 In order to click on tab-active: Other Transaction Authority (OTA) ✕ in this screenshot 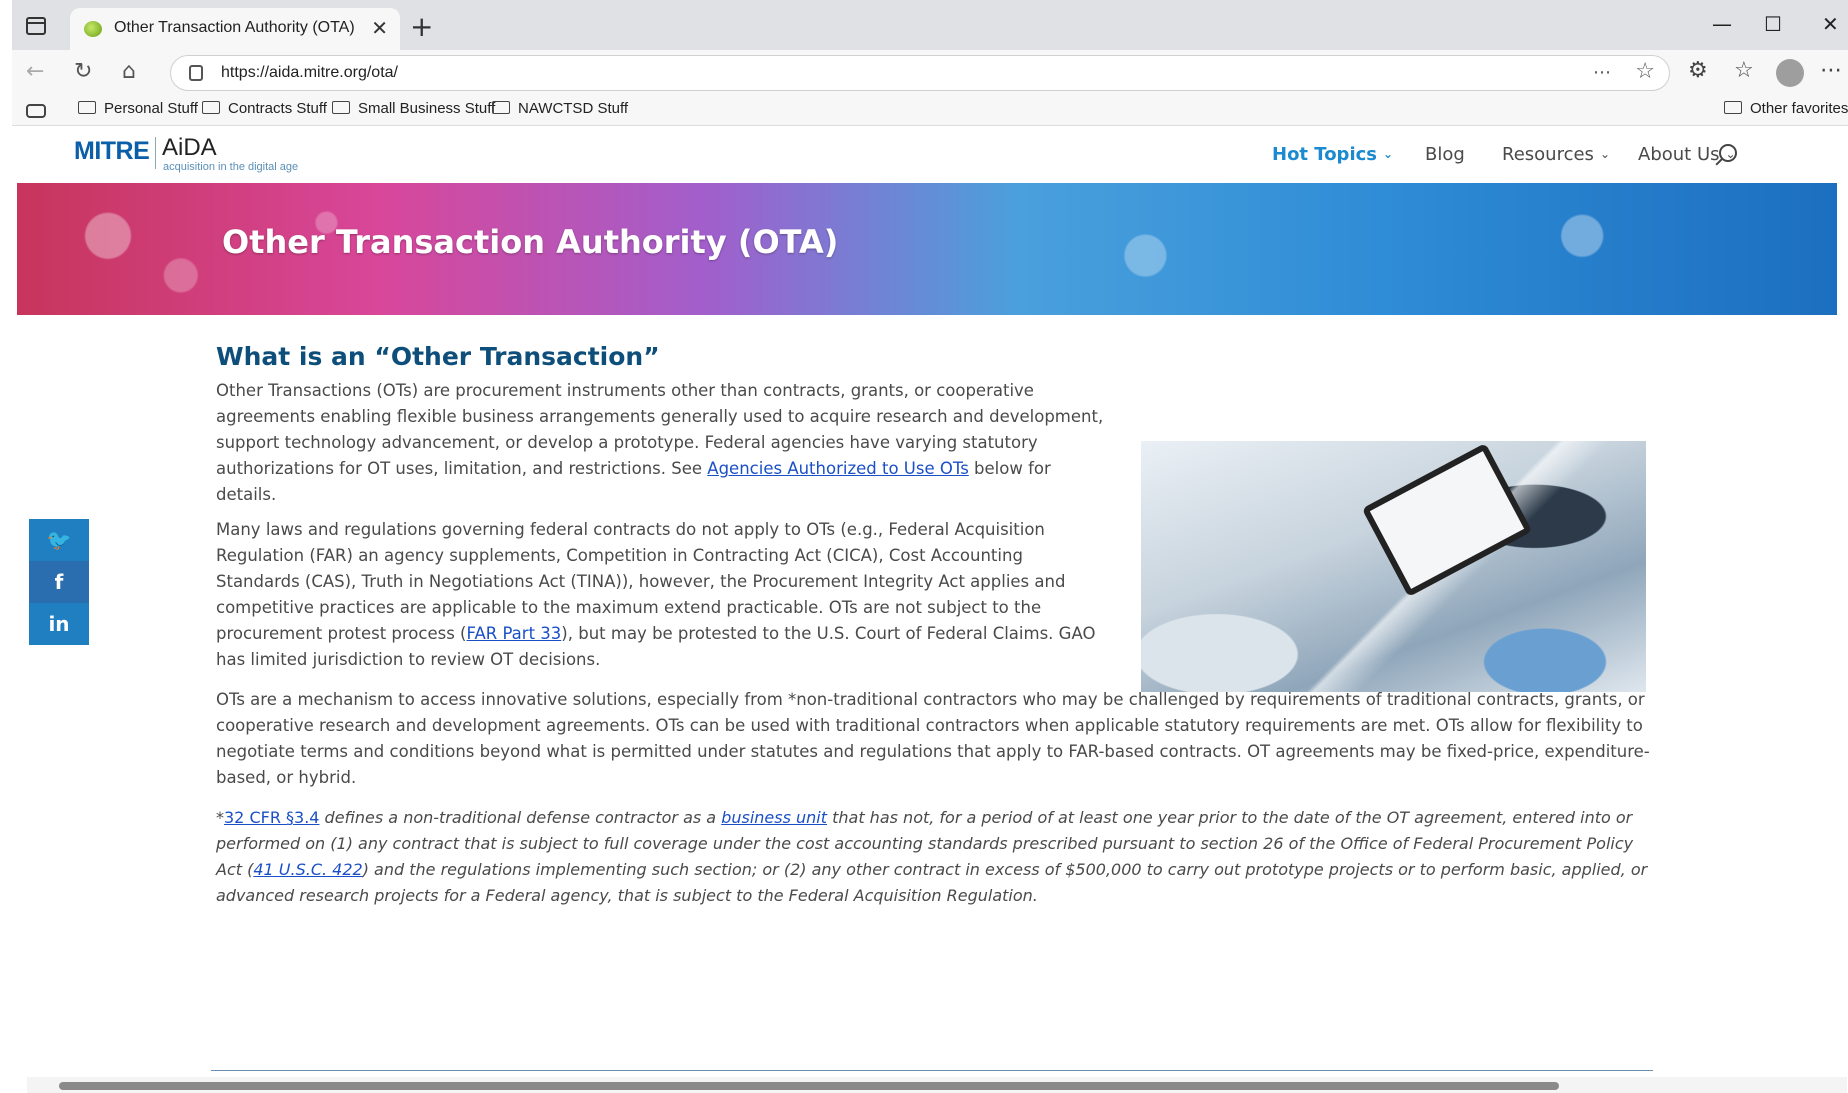, I will do `click(235, 29)`.